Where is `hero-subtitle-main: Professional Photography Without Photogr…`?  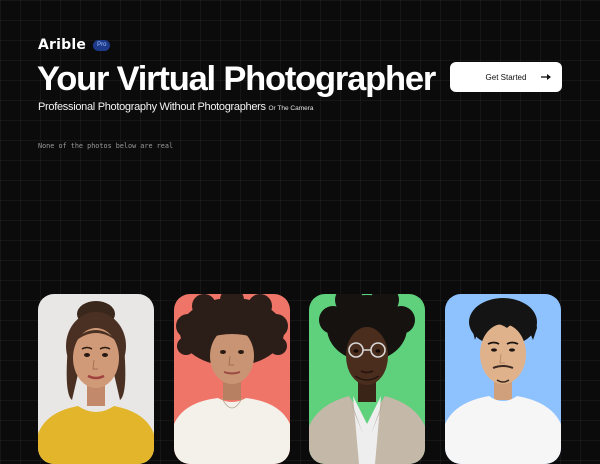 hero-subtitle-main: Professional Photography Without Photogr… is located at coordinates (152, 107).